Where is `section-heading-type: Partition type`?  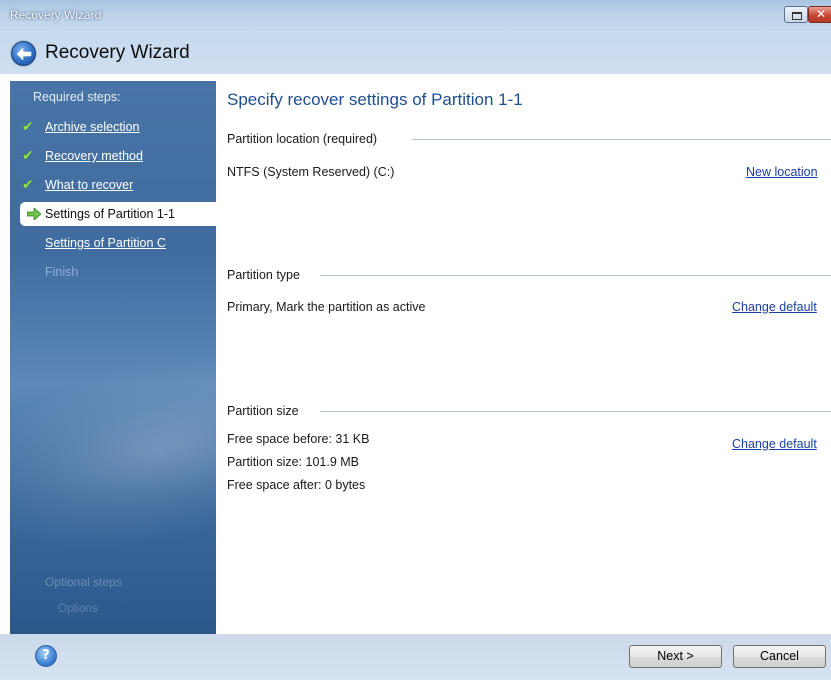 section-heading-type: Partition type is located at coordinates (263, 275).